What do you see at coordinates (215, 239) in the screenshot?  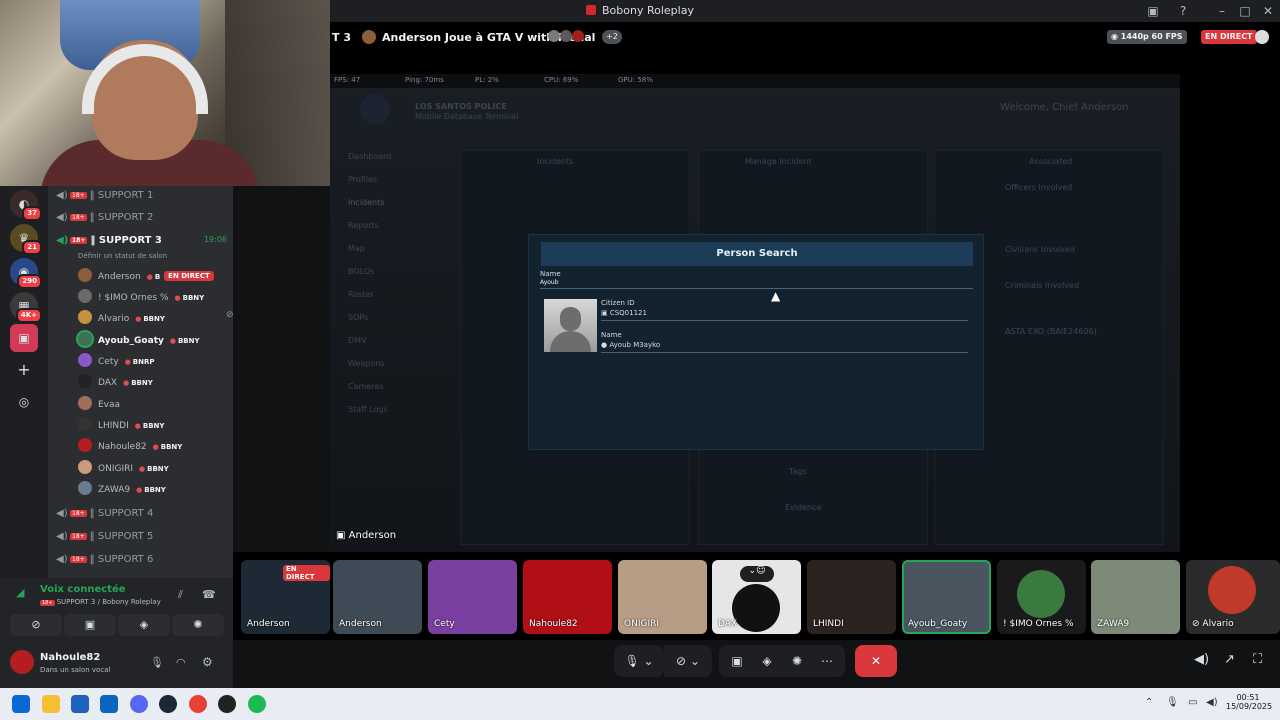 I see `channel-timer: 19:06` at bounding box center [215, 239].